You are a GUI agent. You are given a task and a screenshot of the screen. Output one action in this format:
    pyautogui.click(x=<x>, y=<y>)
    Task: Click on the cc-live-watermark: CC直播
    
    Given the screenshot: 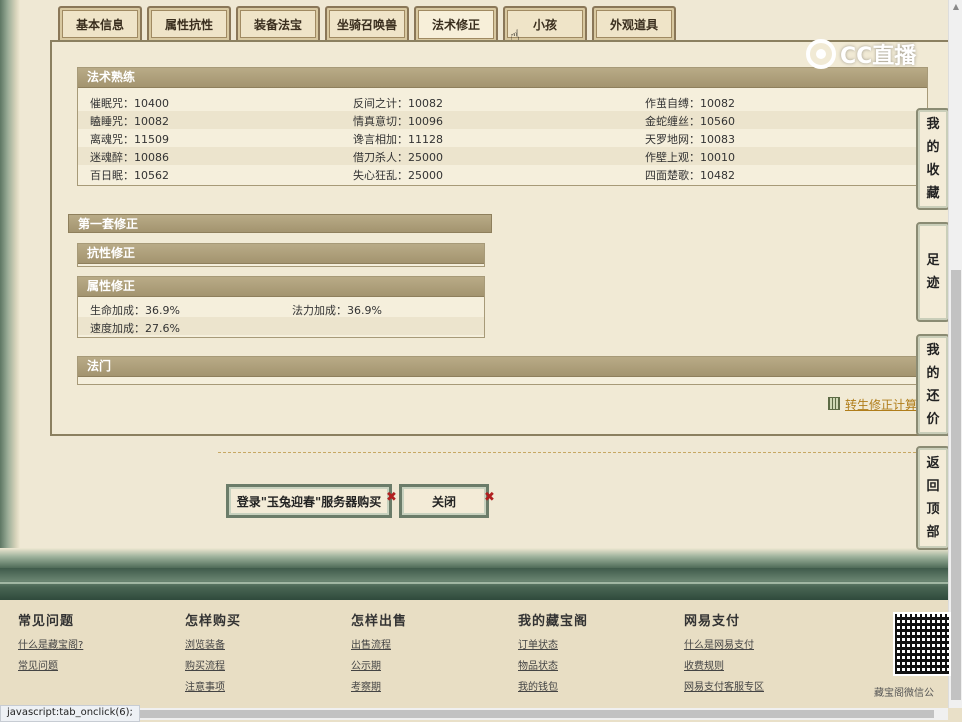 What is the action you would take?
    pyautogui.click(x=861, y=54)
    